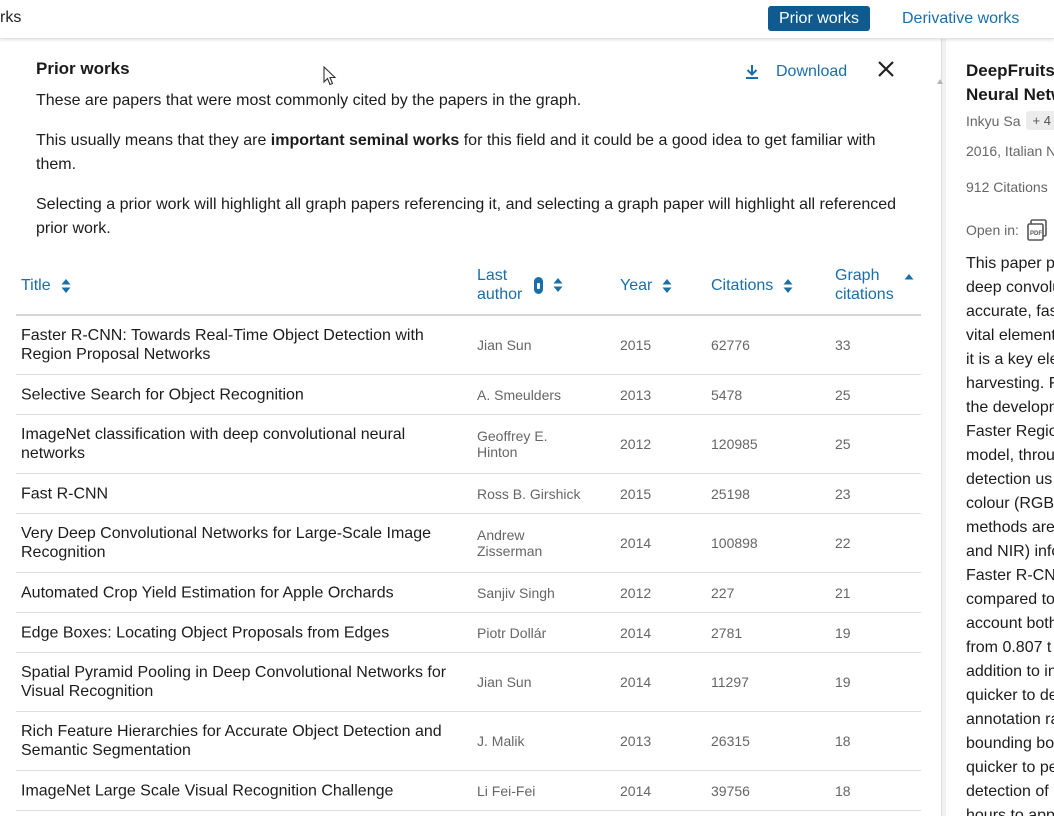 The height and width of the screenshot is (816, 1054). I want to click on abstract-line: hours to app, so click(1010, 811).